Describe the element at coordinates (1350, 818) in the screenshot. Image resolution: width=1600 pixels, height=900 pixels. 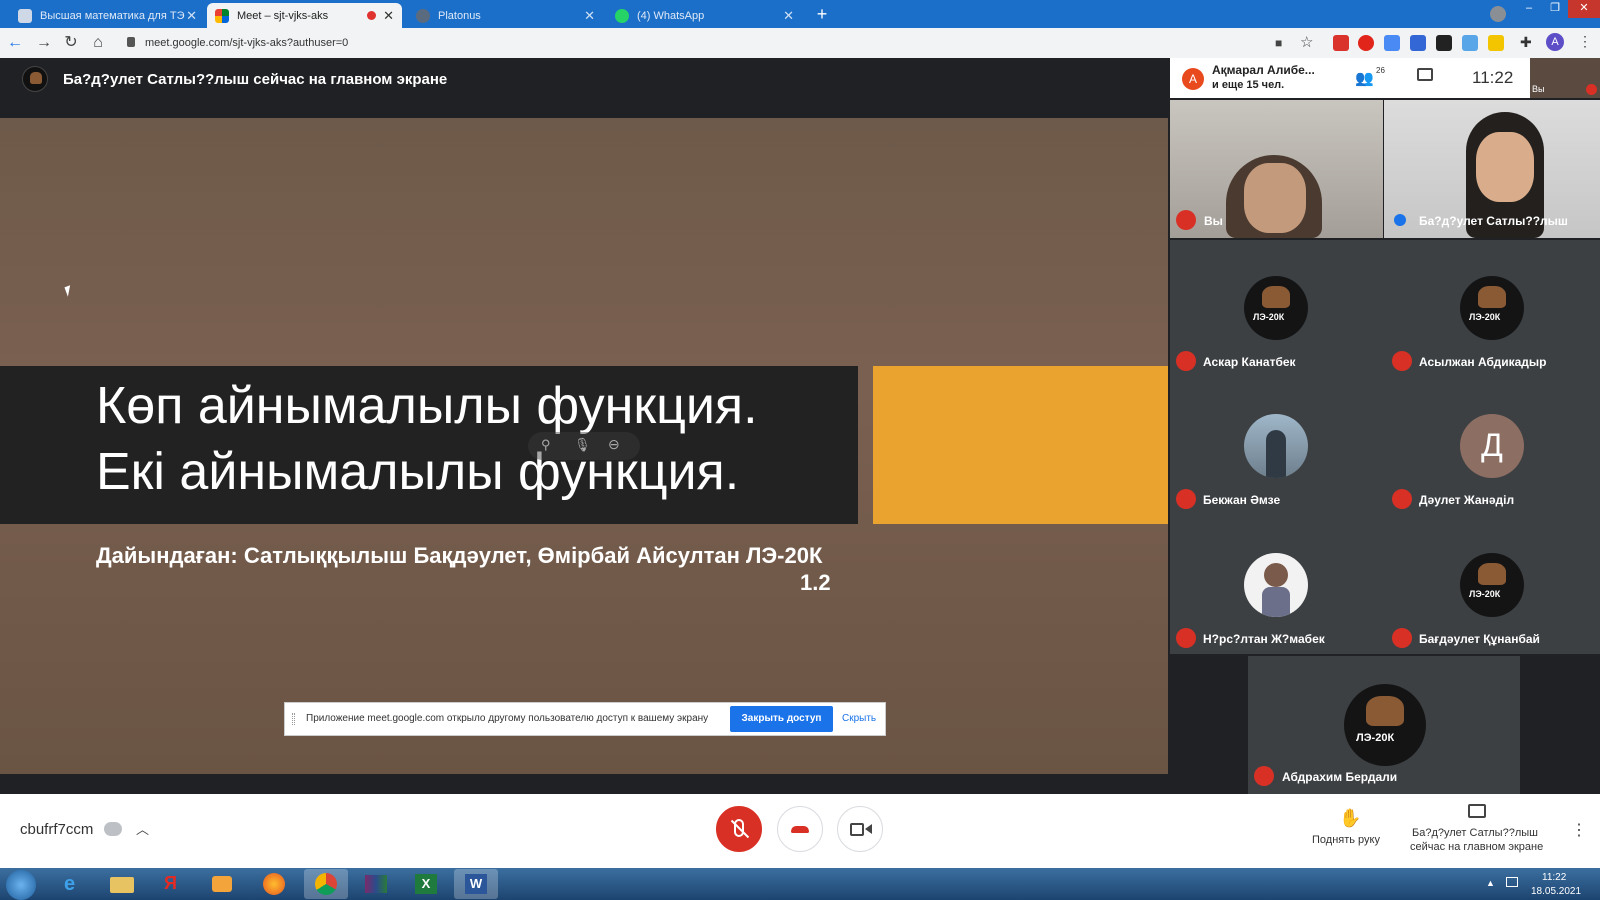
I see `raise-hand-icon: ✋` at that location.